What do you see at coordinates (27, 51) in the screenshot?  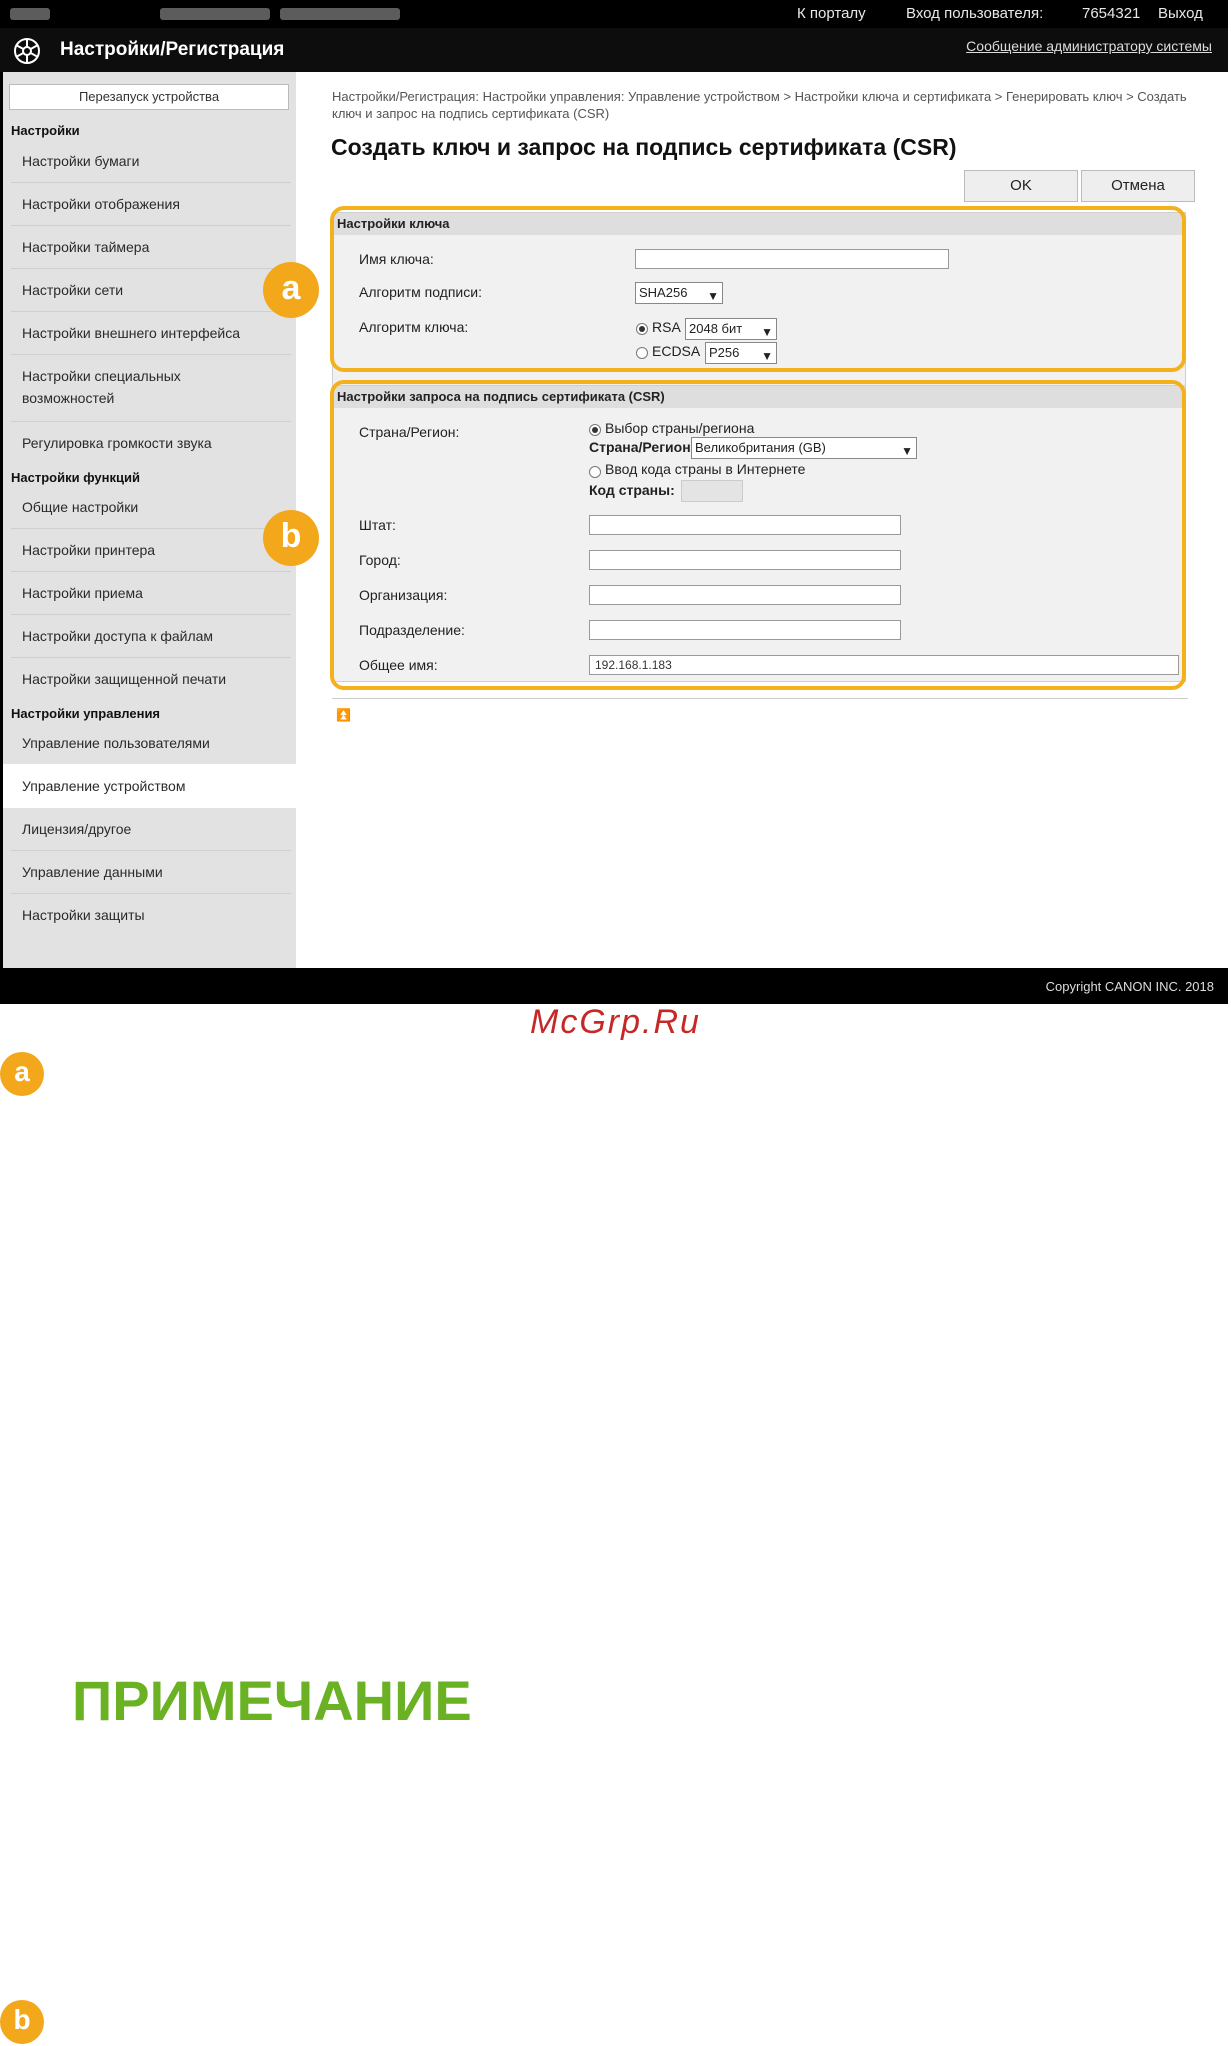 I see `settings-registration-icon` at bounding box center [27, 51].